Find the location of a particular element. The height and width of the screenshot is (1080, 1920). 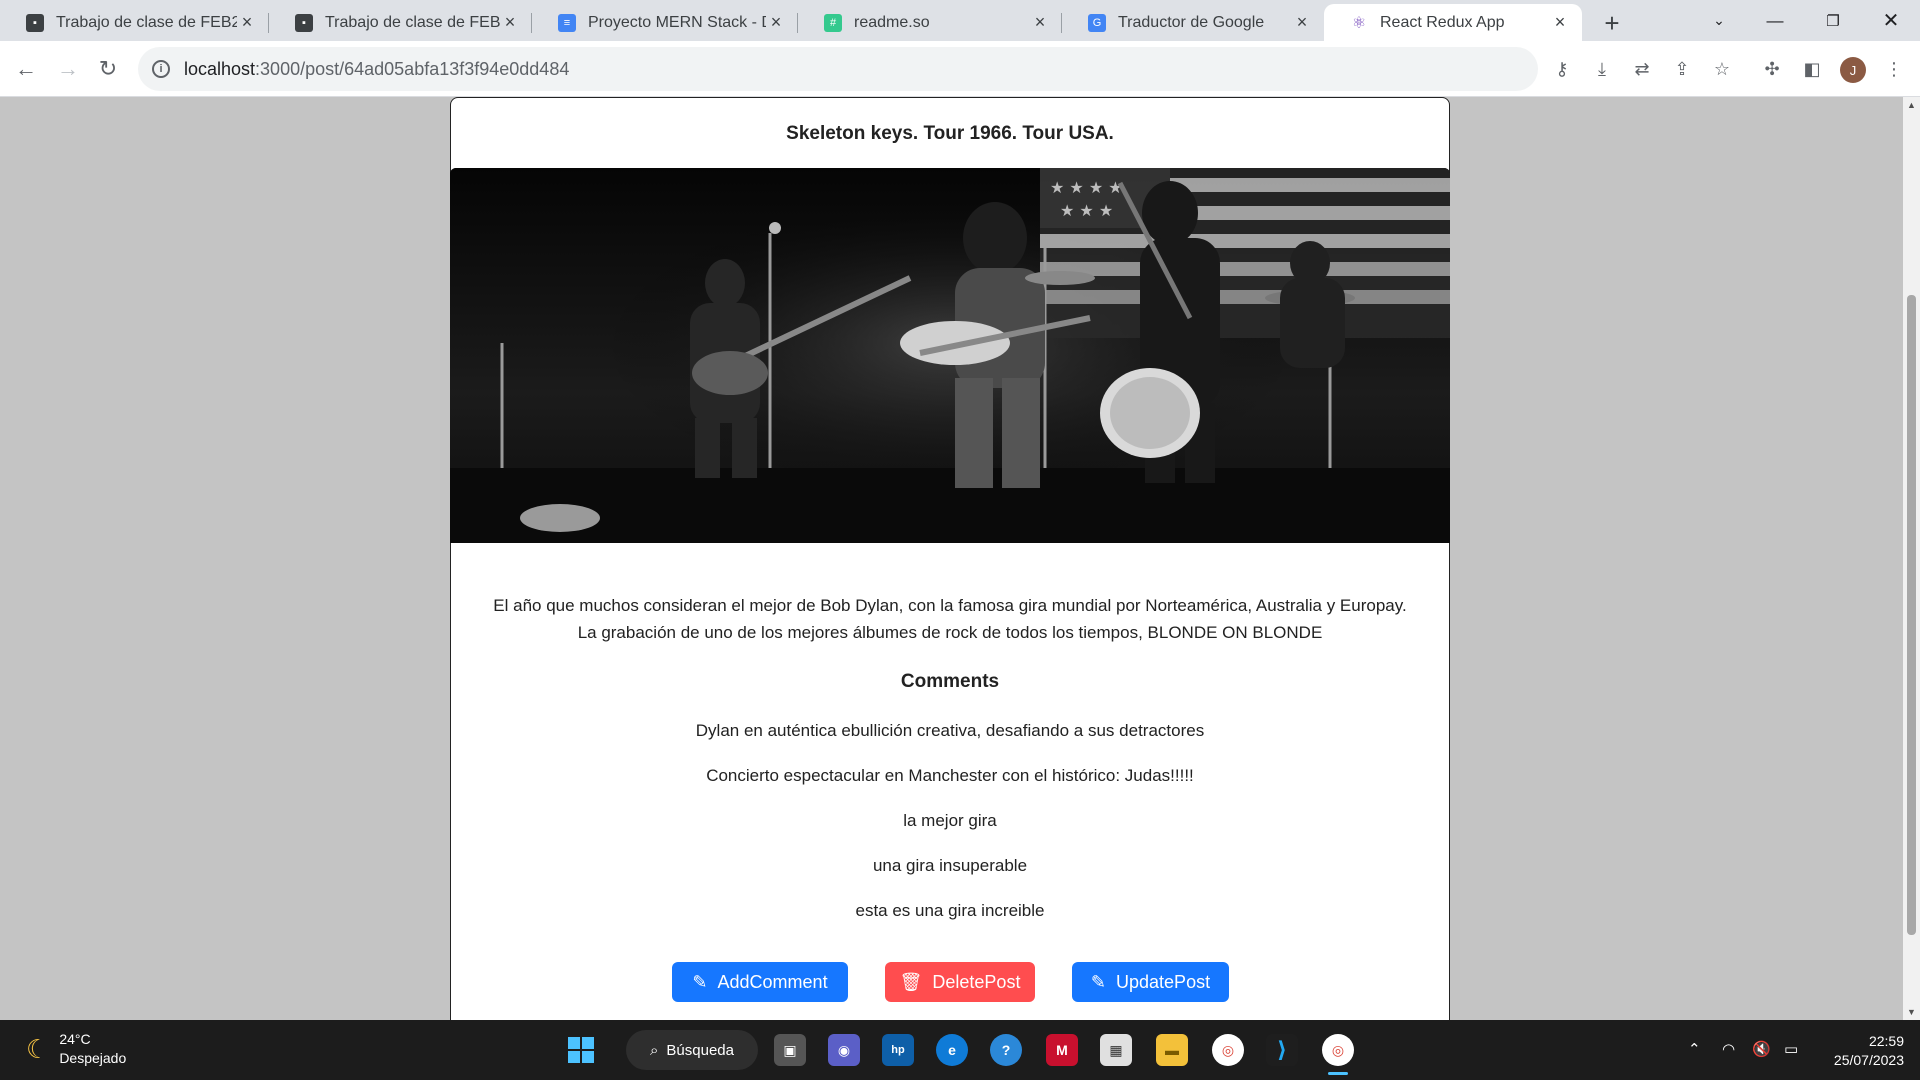

tab-readme: # readme.so × is located at coordinates (930, 22).